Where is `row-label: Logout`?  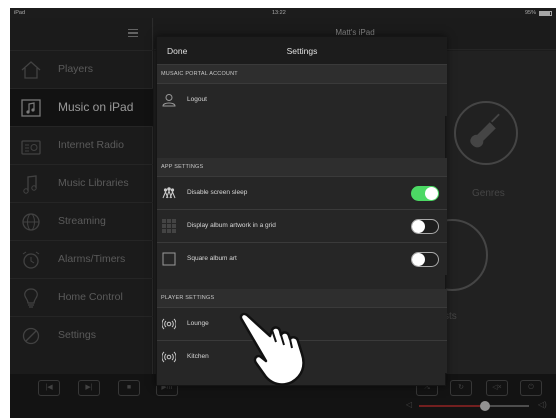
row-label: Logout is located at coordinates (197, 99).